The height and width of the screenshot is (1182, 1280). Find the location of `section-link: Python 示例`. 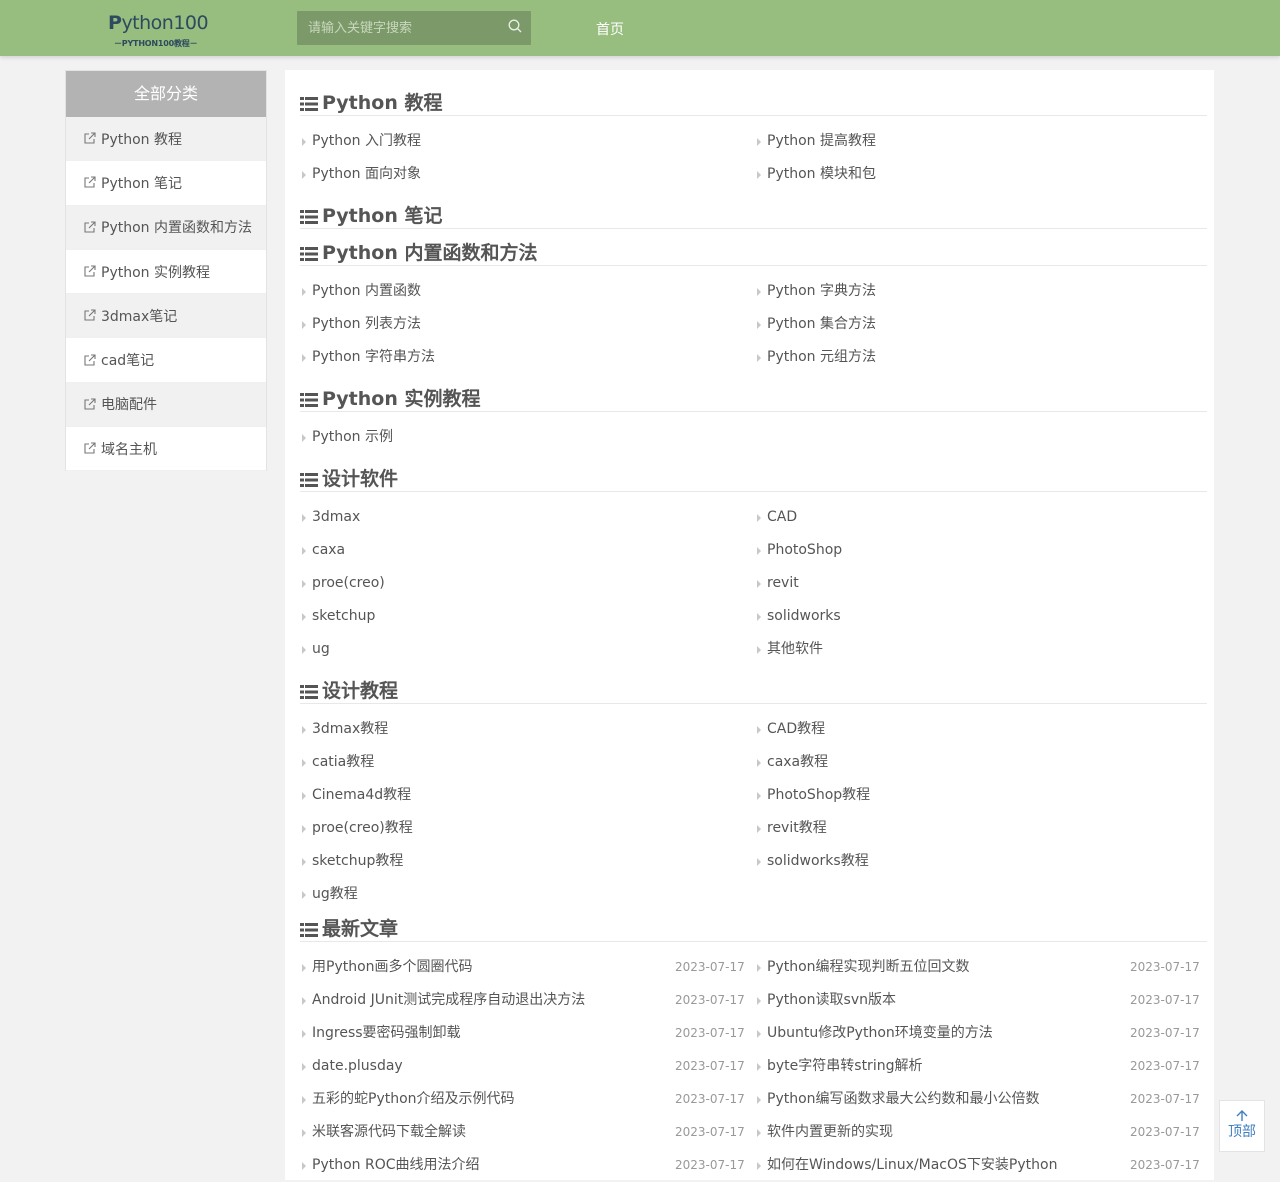

section-link: Python 示例 is located at coordinates (346, 437).